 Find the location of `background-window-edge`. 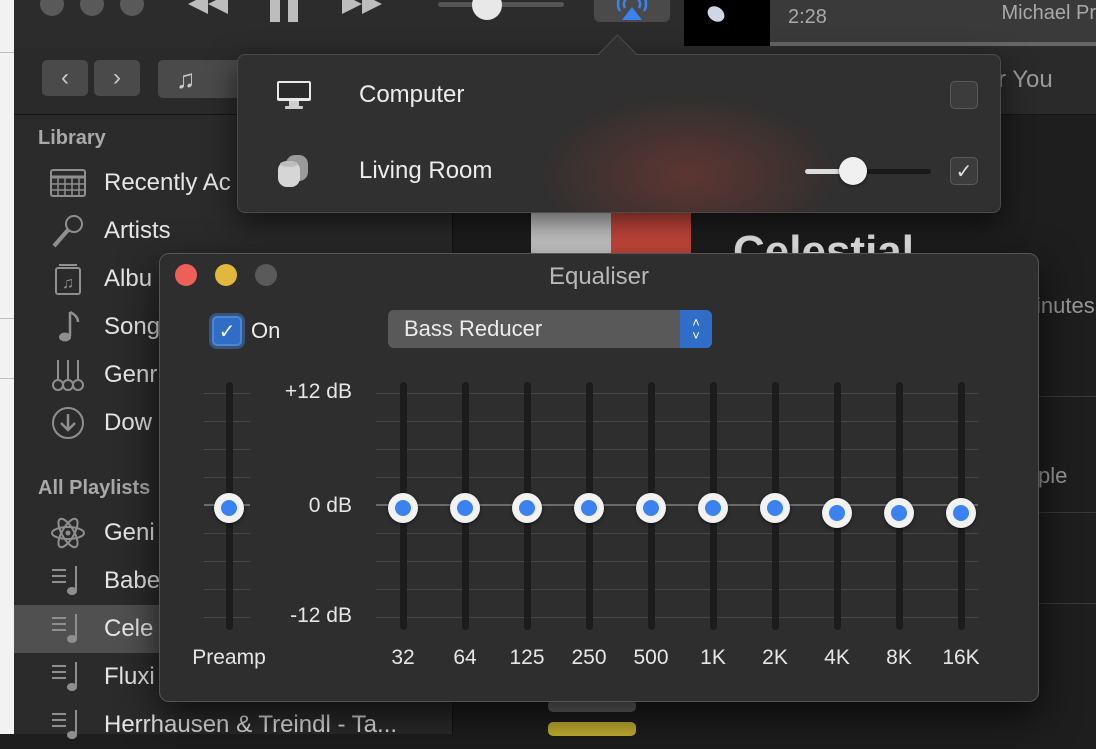

background-window-edge is located at coordinates (7, 367).